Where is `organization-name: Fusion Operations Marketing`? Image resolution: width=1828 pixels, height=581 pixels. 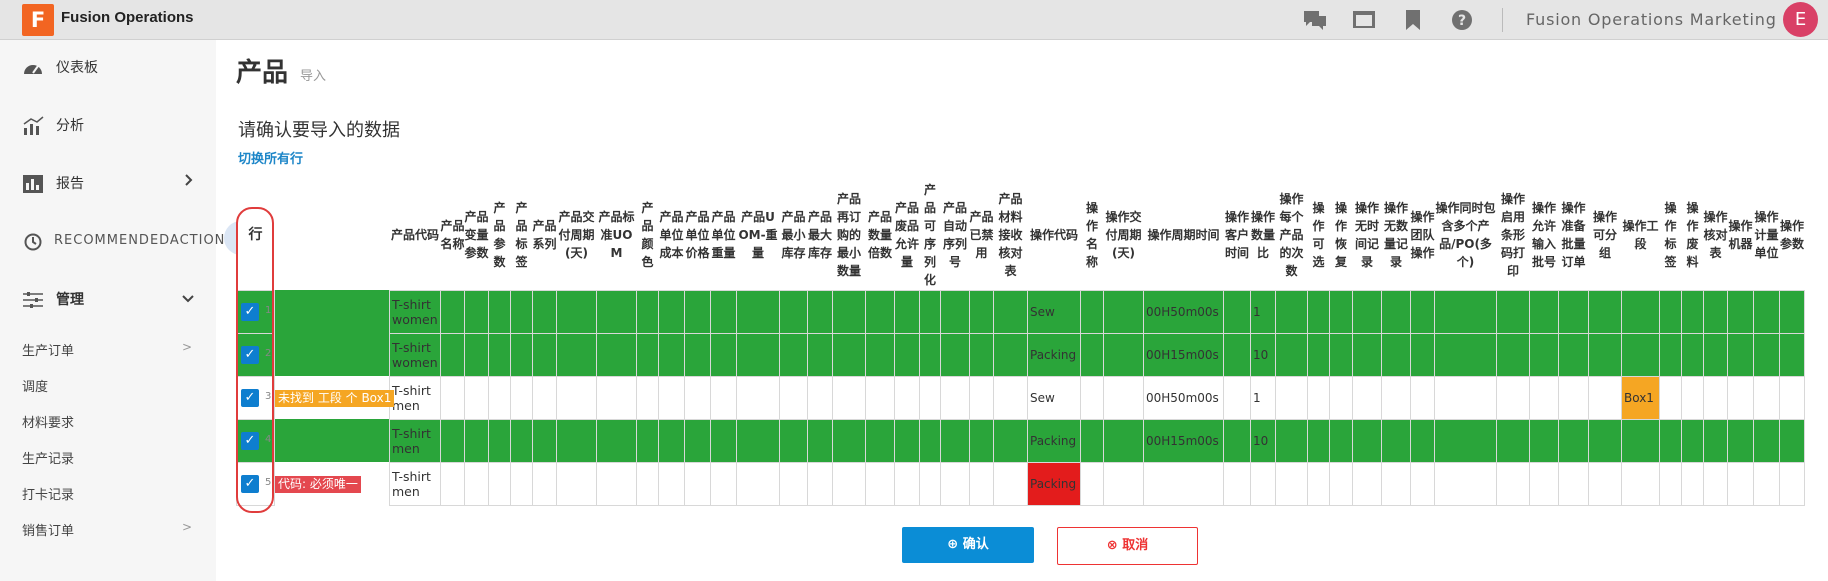
organization-name: Fusion Operations Marketing is located at coordinates (1651, 19).